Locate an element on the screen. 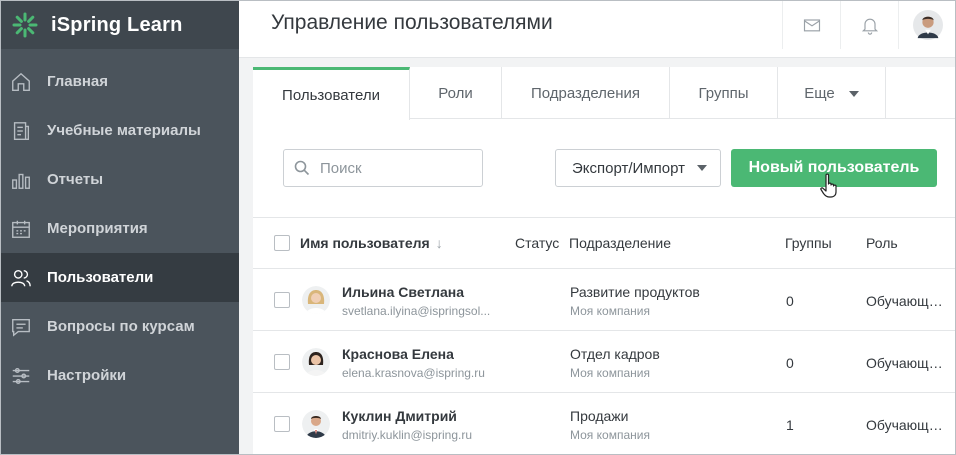 The width and height of the screenshot is (956, 455). user-email: elena.krasnova@ispring.ru is located at coordinates (413, 373).